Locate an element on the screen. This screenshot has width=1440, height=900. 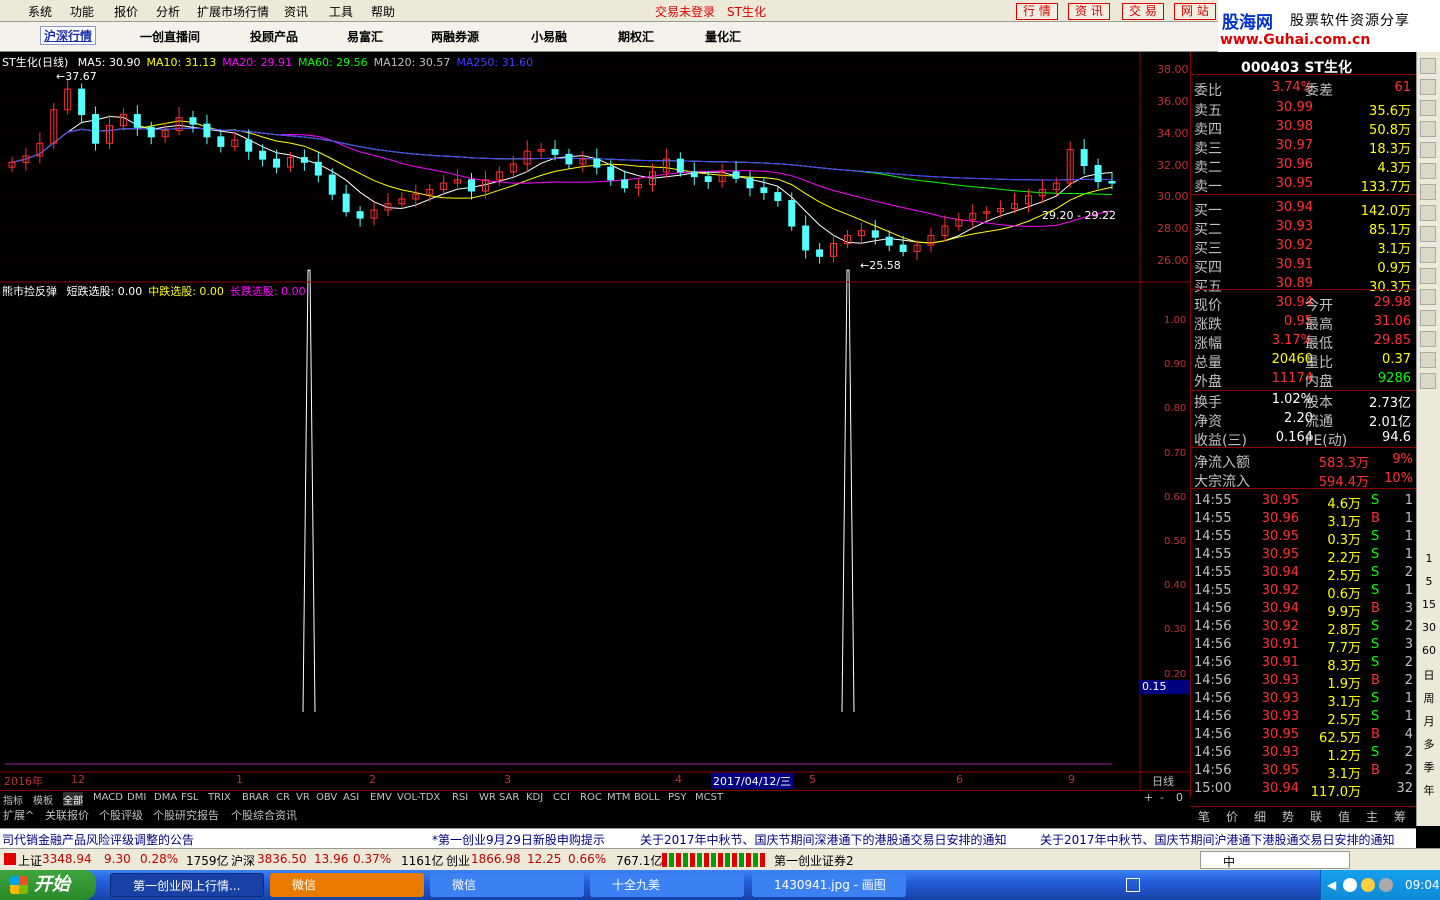
indicator-tab: DMI is located at coordinates (136, 797).